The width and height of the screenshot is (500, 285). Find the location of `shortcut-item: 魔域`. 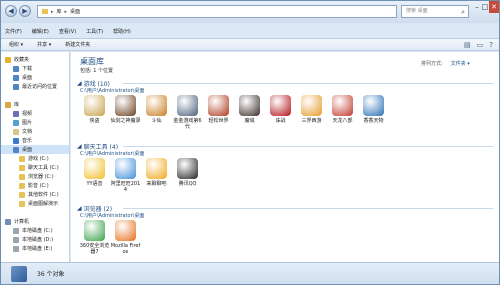

shortcut-item: 魔域 is located at coordinates (249, 112).